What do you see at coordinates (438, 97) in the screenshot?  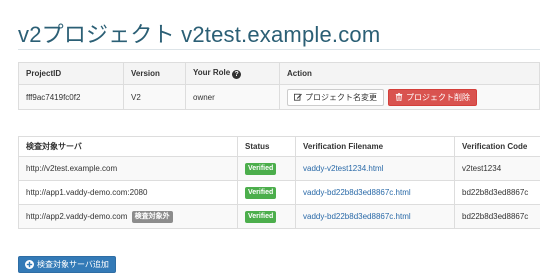 I see `delete-project-label: プロジェクト削除` at bounding box center [438, 97].